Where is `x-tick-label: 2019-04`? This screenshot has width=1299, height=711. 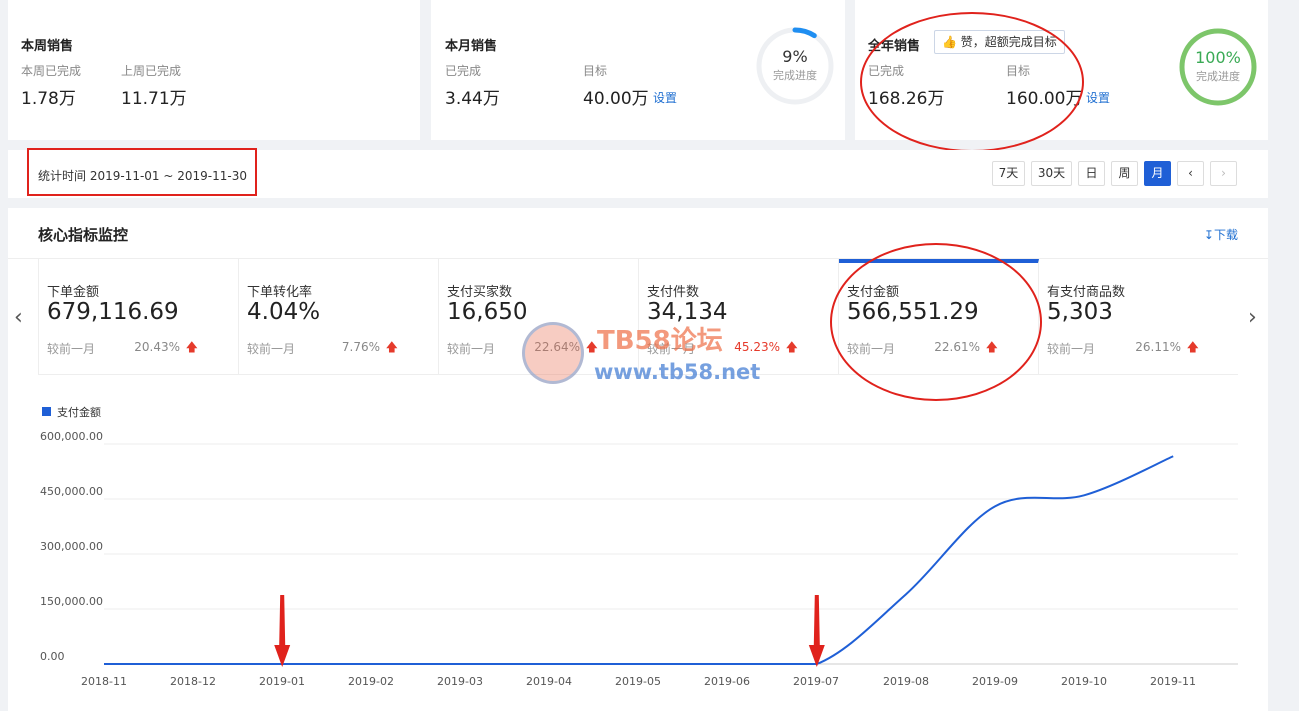 x-tick-label: 2019-04 is located at coordinates (549, 681).